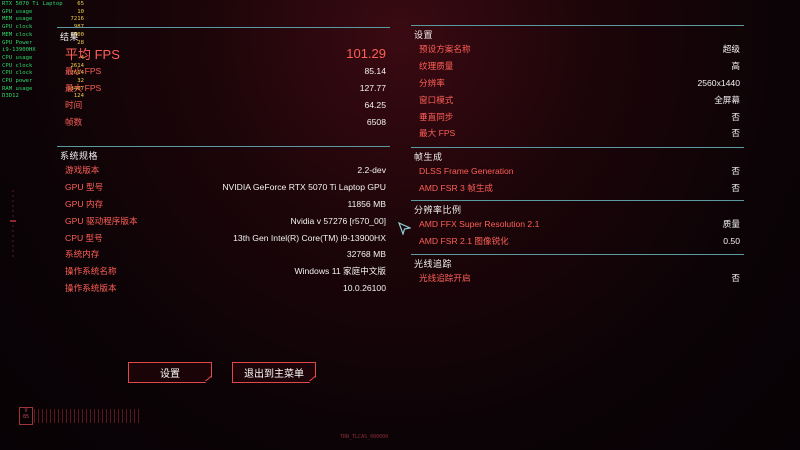  Describe the element at coordinates (577, 49) in the screenshot. I see `setting-row: 预设方案名称 超级` at that location.